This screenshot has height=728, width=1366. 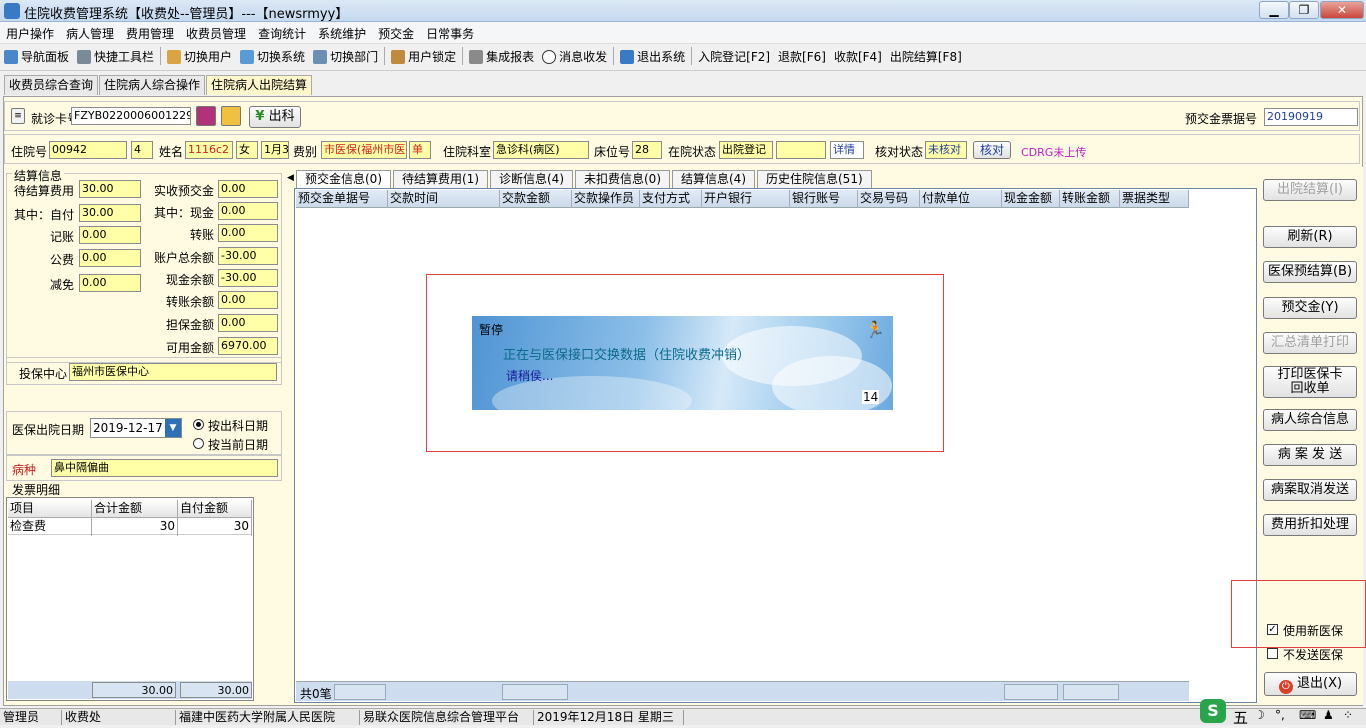 What do you see at coordinates (622, 179) in the screenshot?
I see `tab-undeducted: 未扣费信息(0)` at bounding box center [622, 179].